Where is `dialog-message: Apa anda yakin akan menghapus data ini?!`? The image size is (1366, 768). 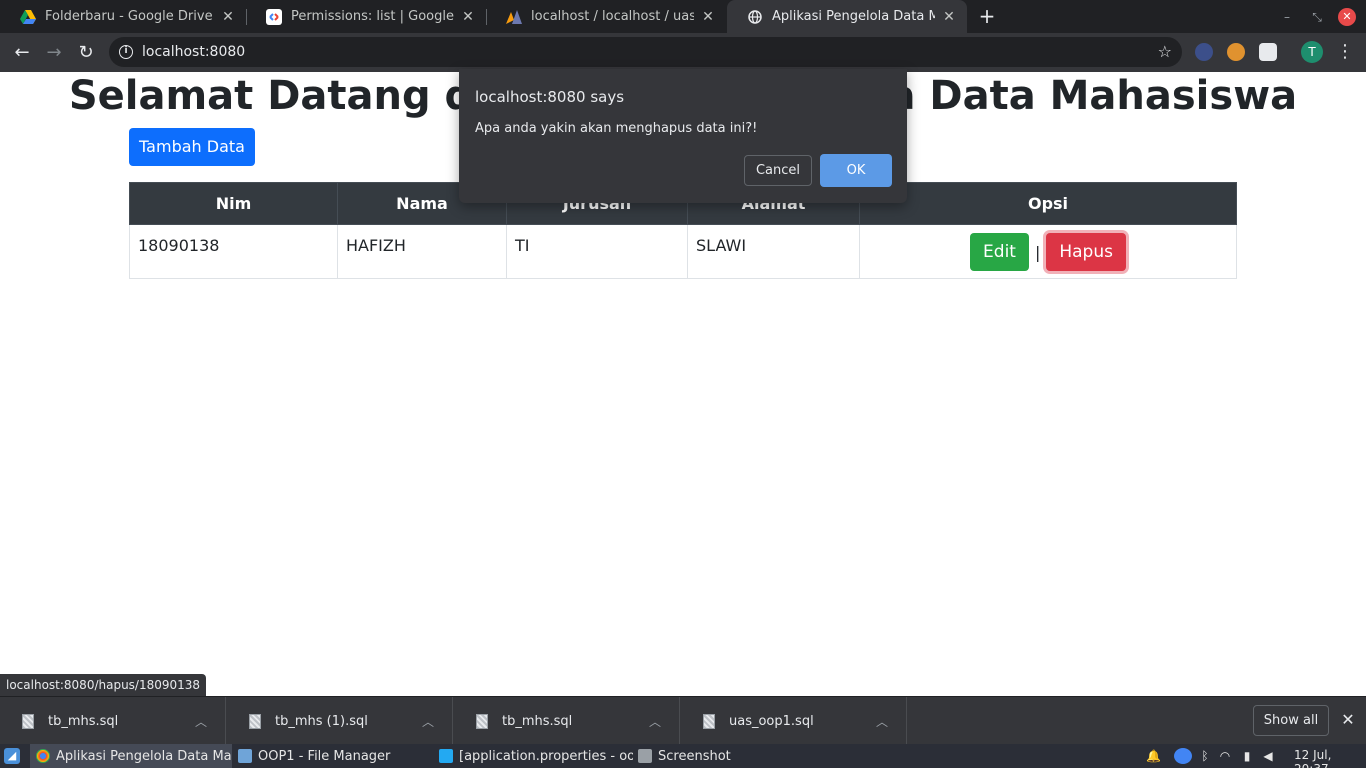
dialog-message: Apa anda yakin akan menghapus data ini?! is located at coordinates (616, 128).